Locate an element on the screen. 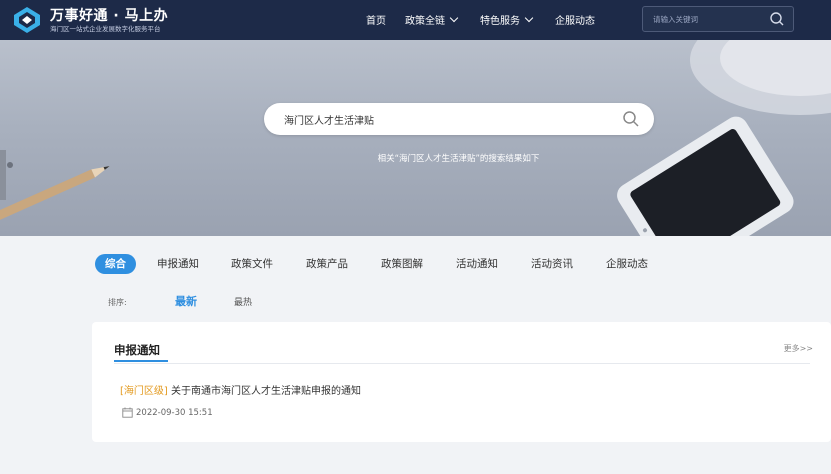  item-tag: [海门区级] is located at coordinates (144, 391).